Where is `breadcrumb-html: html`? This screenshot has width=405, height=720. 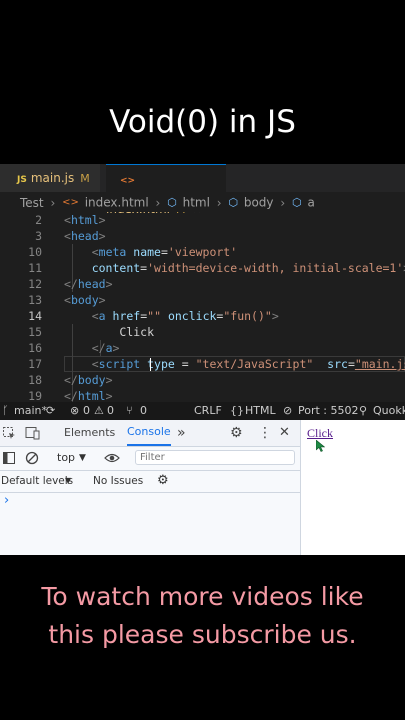 breadcrumb-html: html is located at coordinates (196, 203).